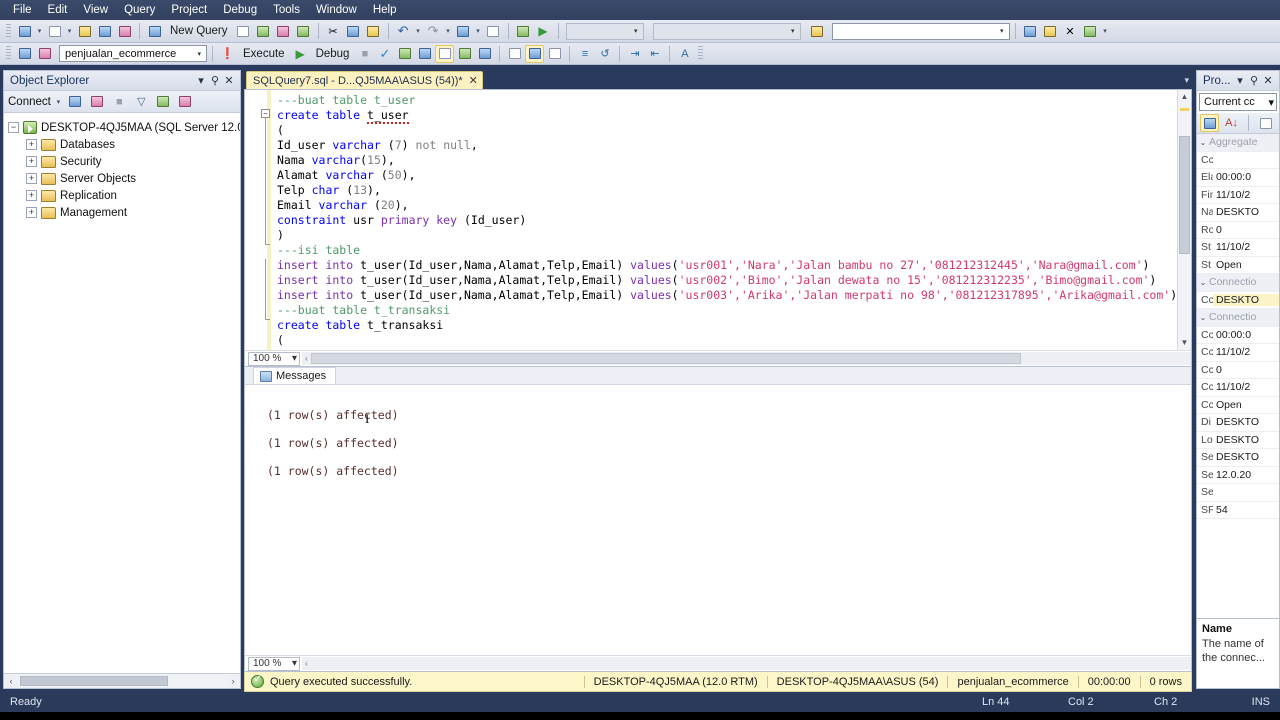 The width and height of the screenshot is (1280, 720). What do you see at coordinates (274, 358) in the screenshot?
I see `editor-zoom-combo: 100 % ▾` at bounding box center [274, 358].